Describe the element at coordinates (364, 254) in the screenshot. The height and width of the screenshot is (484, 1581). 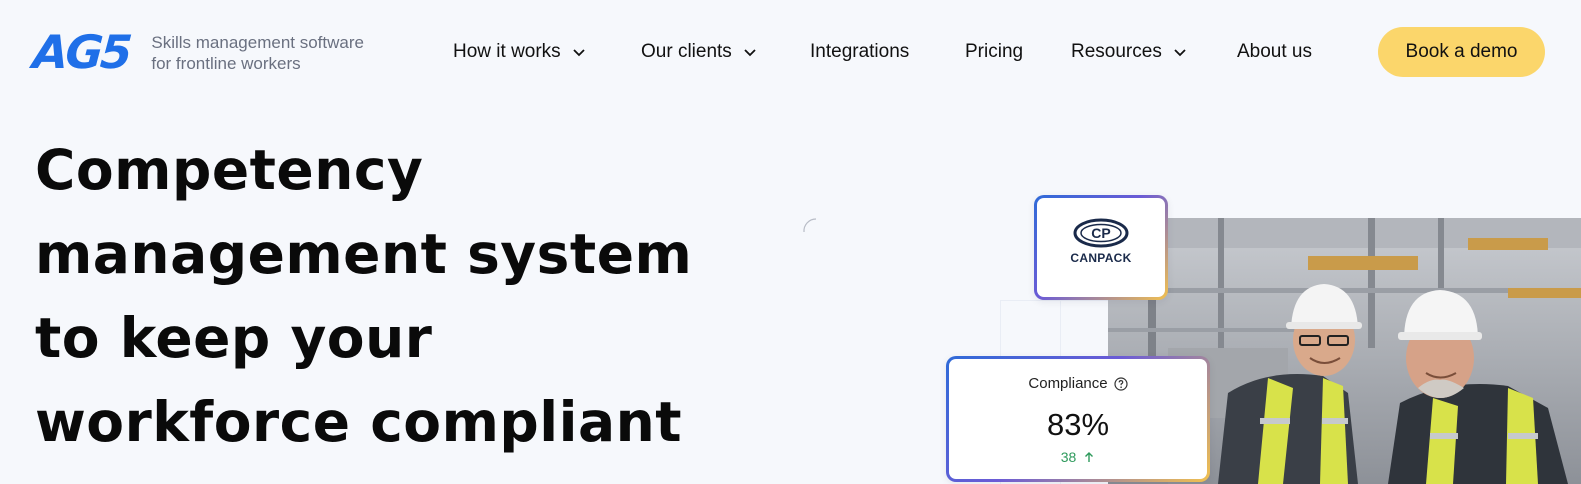
I see `hero-title-line: management system` at that location.